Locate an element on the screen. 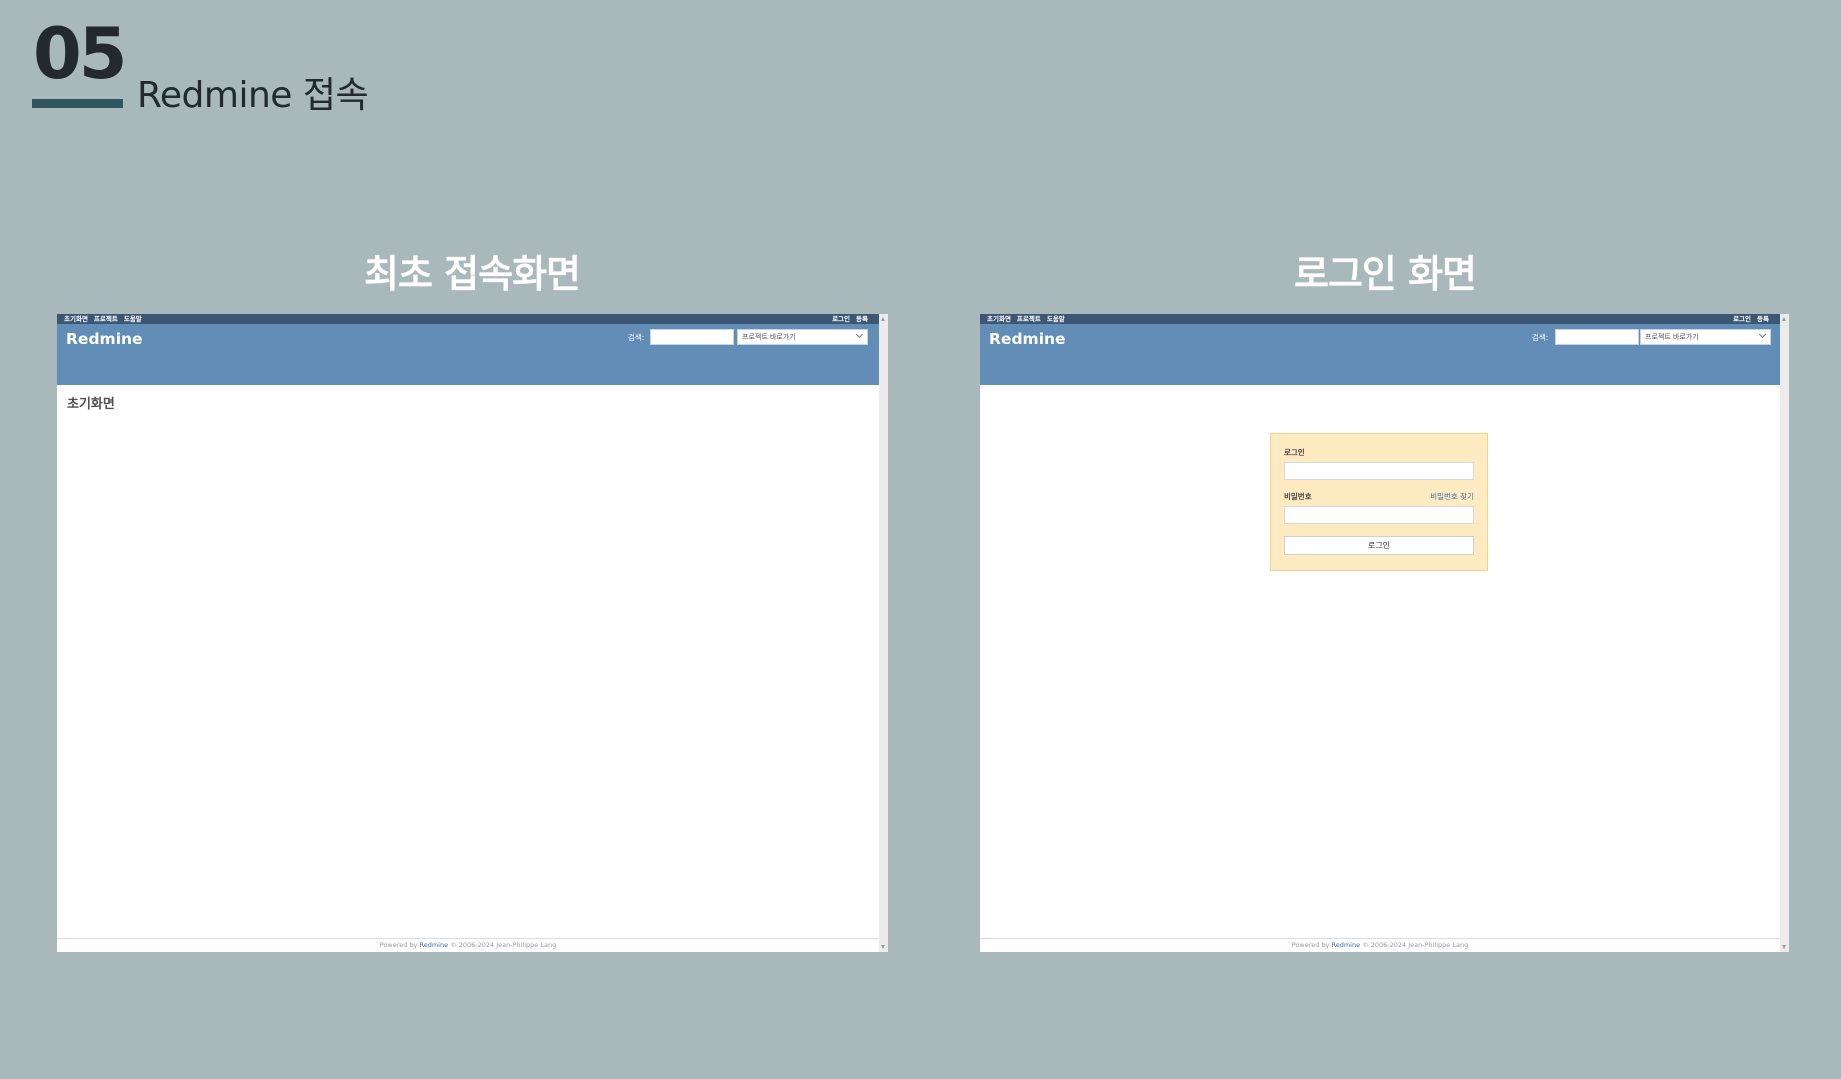 The height and width of the screenshot is (1079, 1841). login-label: 로그인 is located at coordinates (1294, 452).